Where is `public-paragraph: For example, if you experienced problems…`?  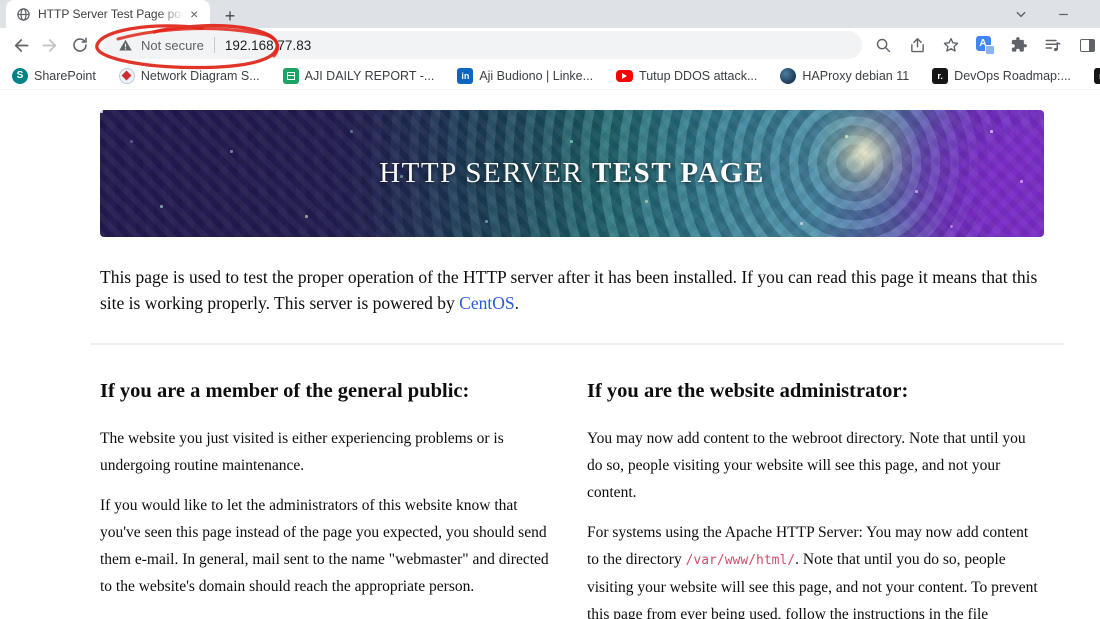 public-paragraph: For example, if you experienced problems… is located at coordinates (328, 616).